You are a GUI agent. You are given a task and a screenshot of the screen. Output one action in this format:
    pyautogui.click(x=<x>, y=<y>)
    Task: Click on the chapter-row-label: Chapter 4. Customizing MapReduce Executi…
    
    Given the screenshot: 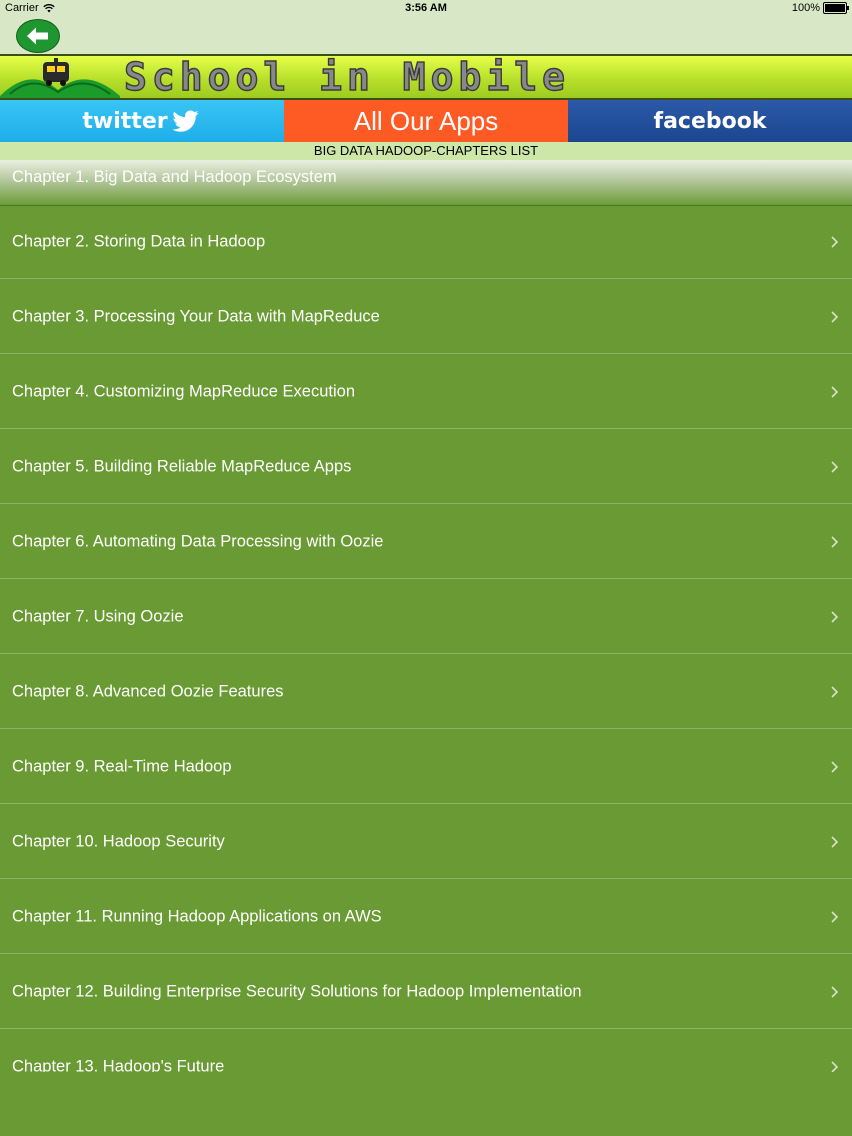 What is the action you would take?
    pyautogui.click(x=184, y=391)
    